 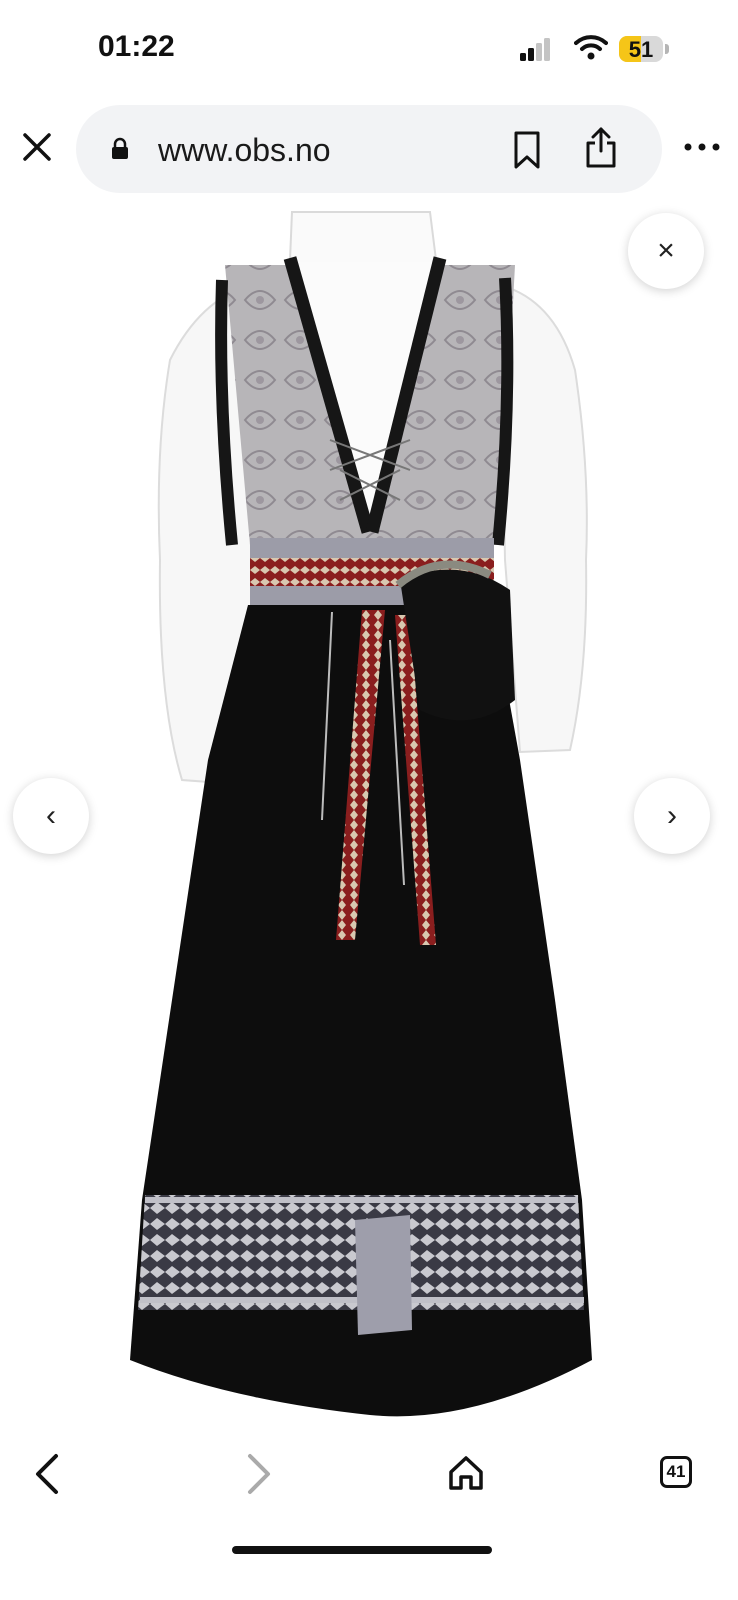 I want to click on close-gallery-button: ×, so click(x=666, y=251).